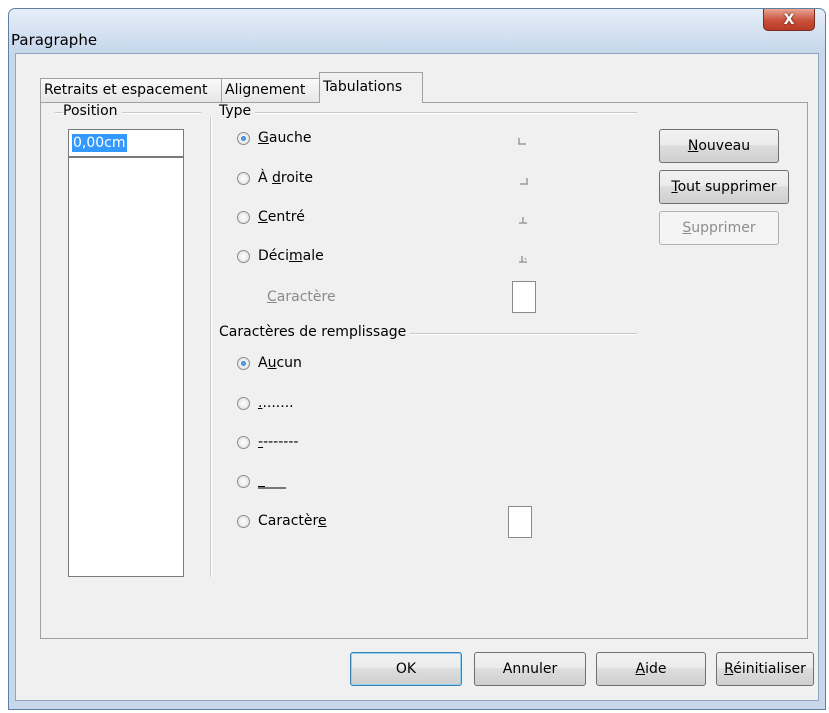 This screenshot has height=713, width=829. I want to click on close-icon: X, so click(789, 19).